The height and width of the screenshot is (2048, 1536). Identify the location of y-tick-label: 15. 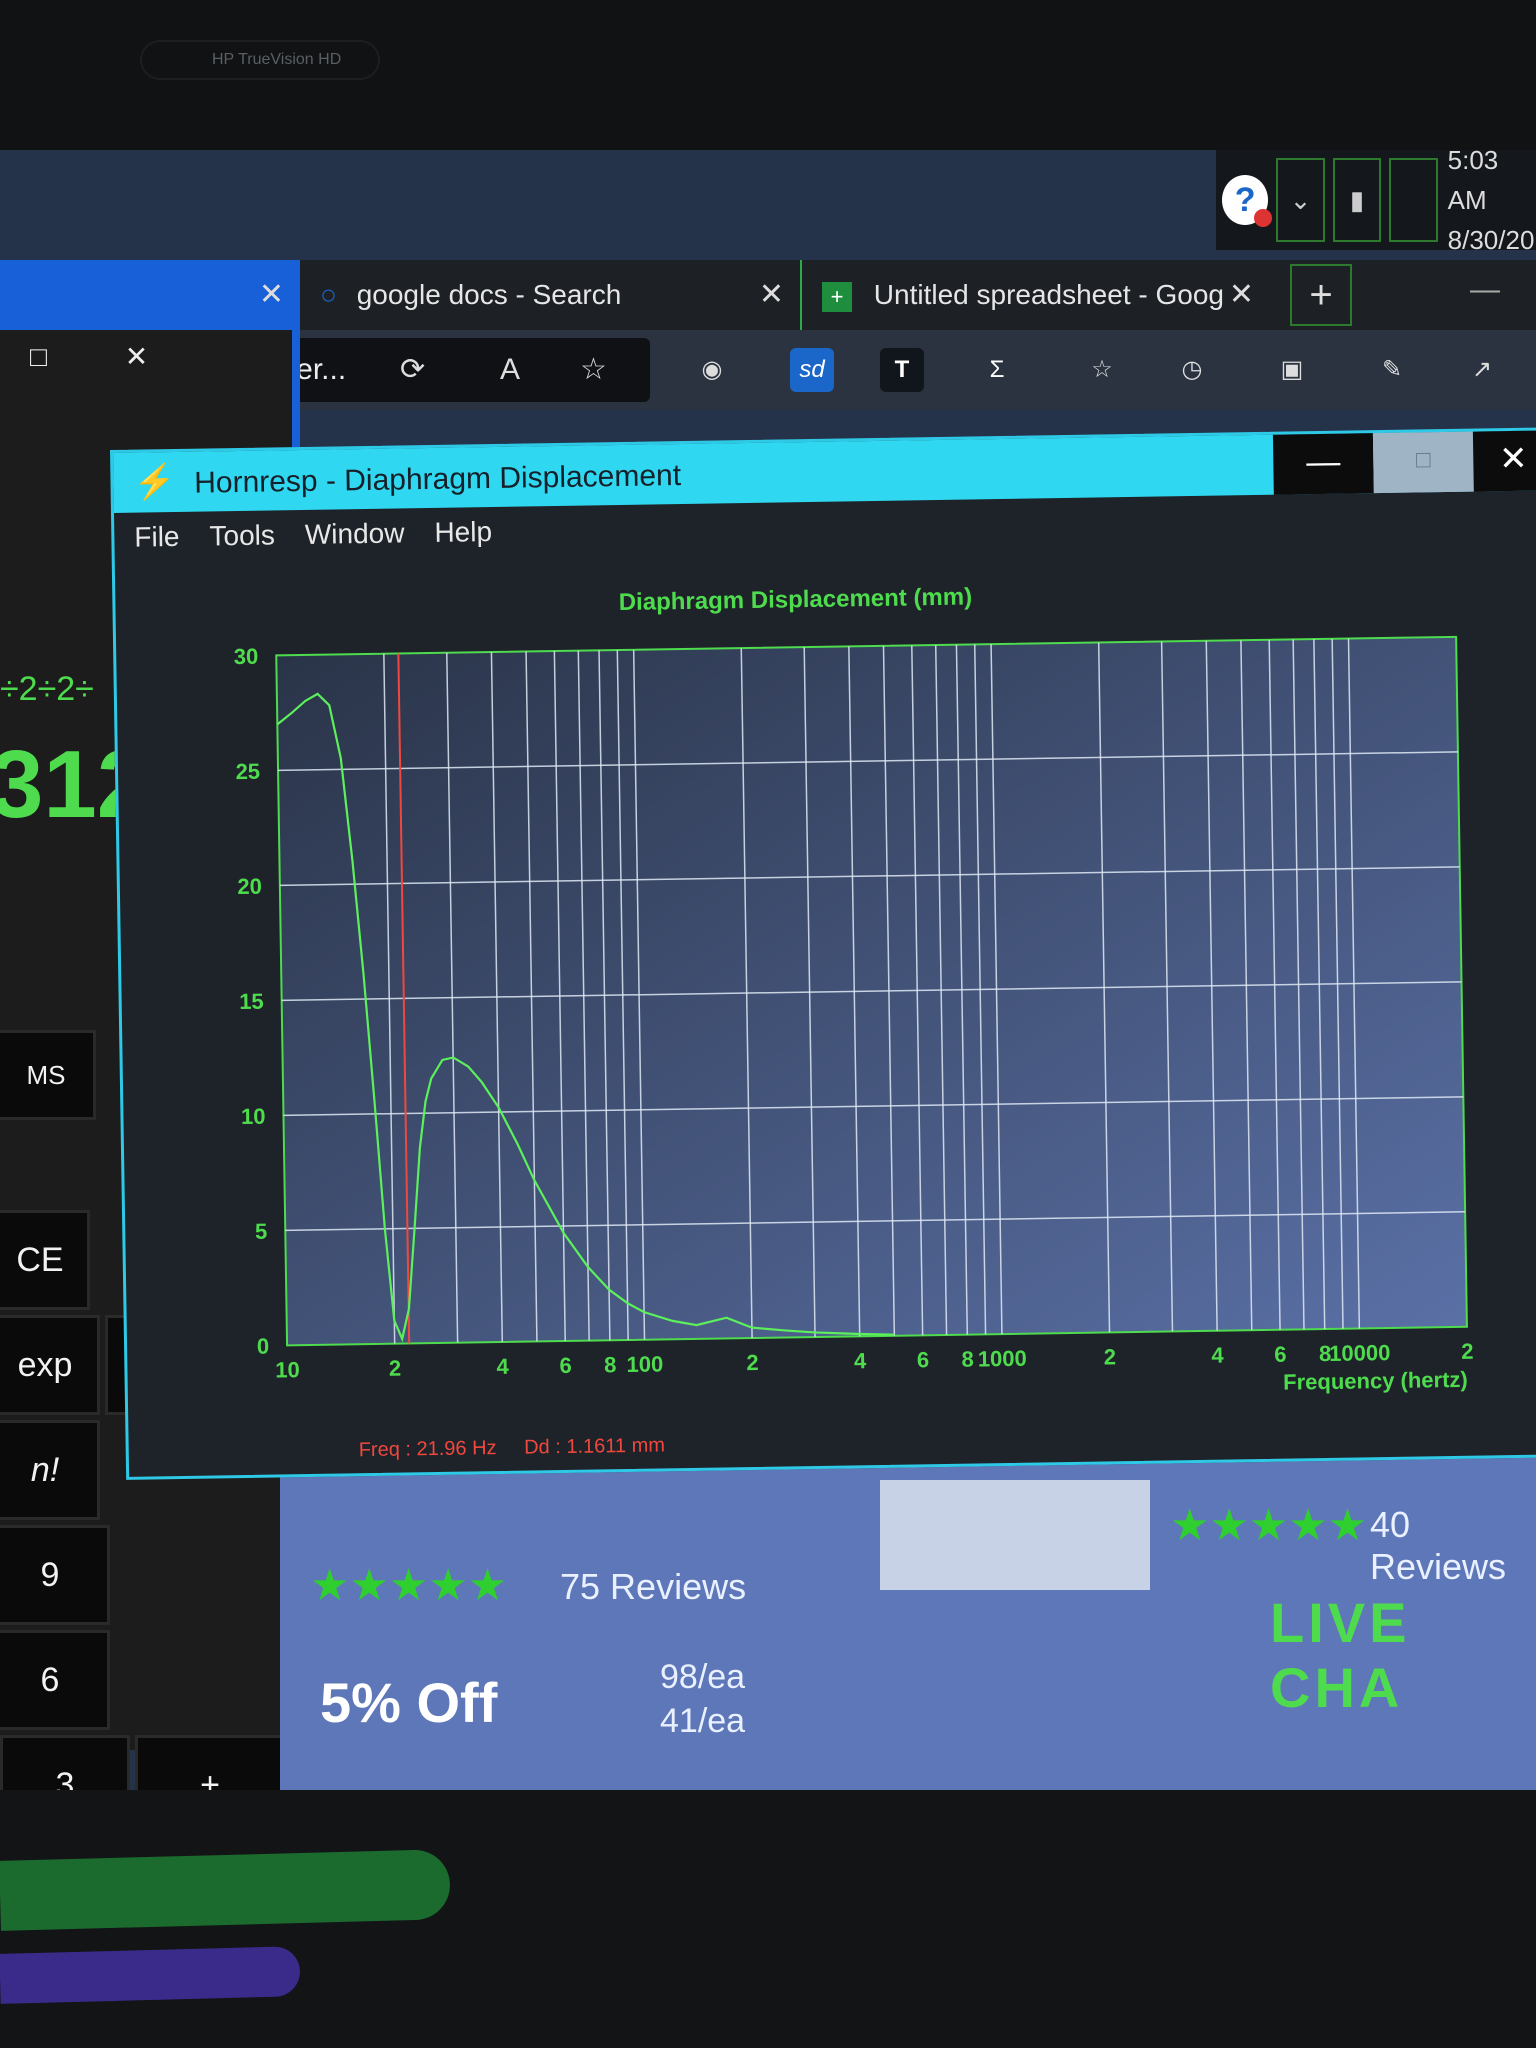
(251, 1001).